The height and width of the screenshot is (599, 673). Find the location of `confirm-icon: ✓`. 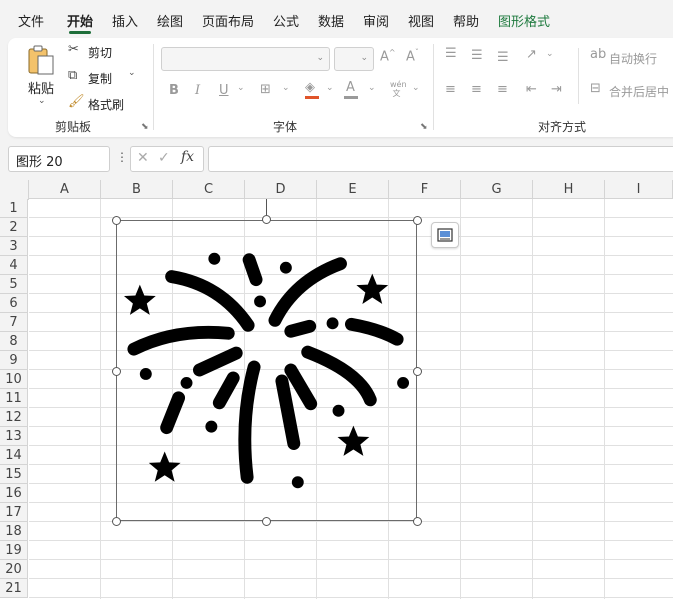

confirm-icon: ✓ is located at coordinates (164, 158).